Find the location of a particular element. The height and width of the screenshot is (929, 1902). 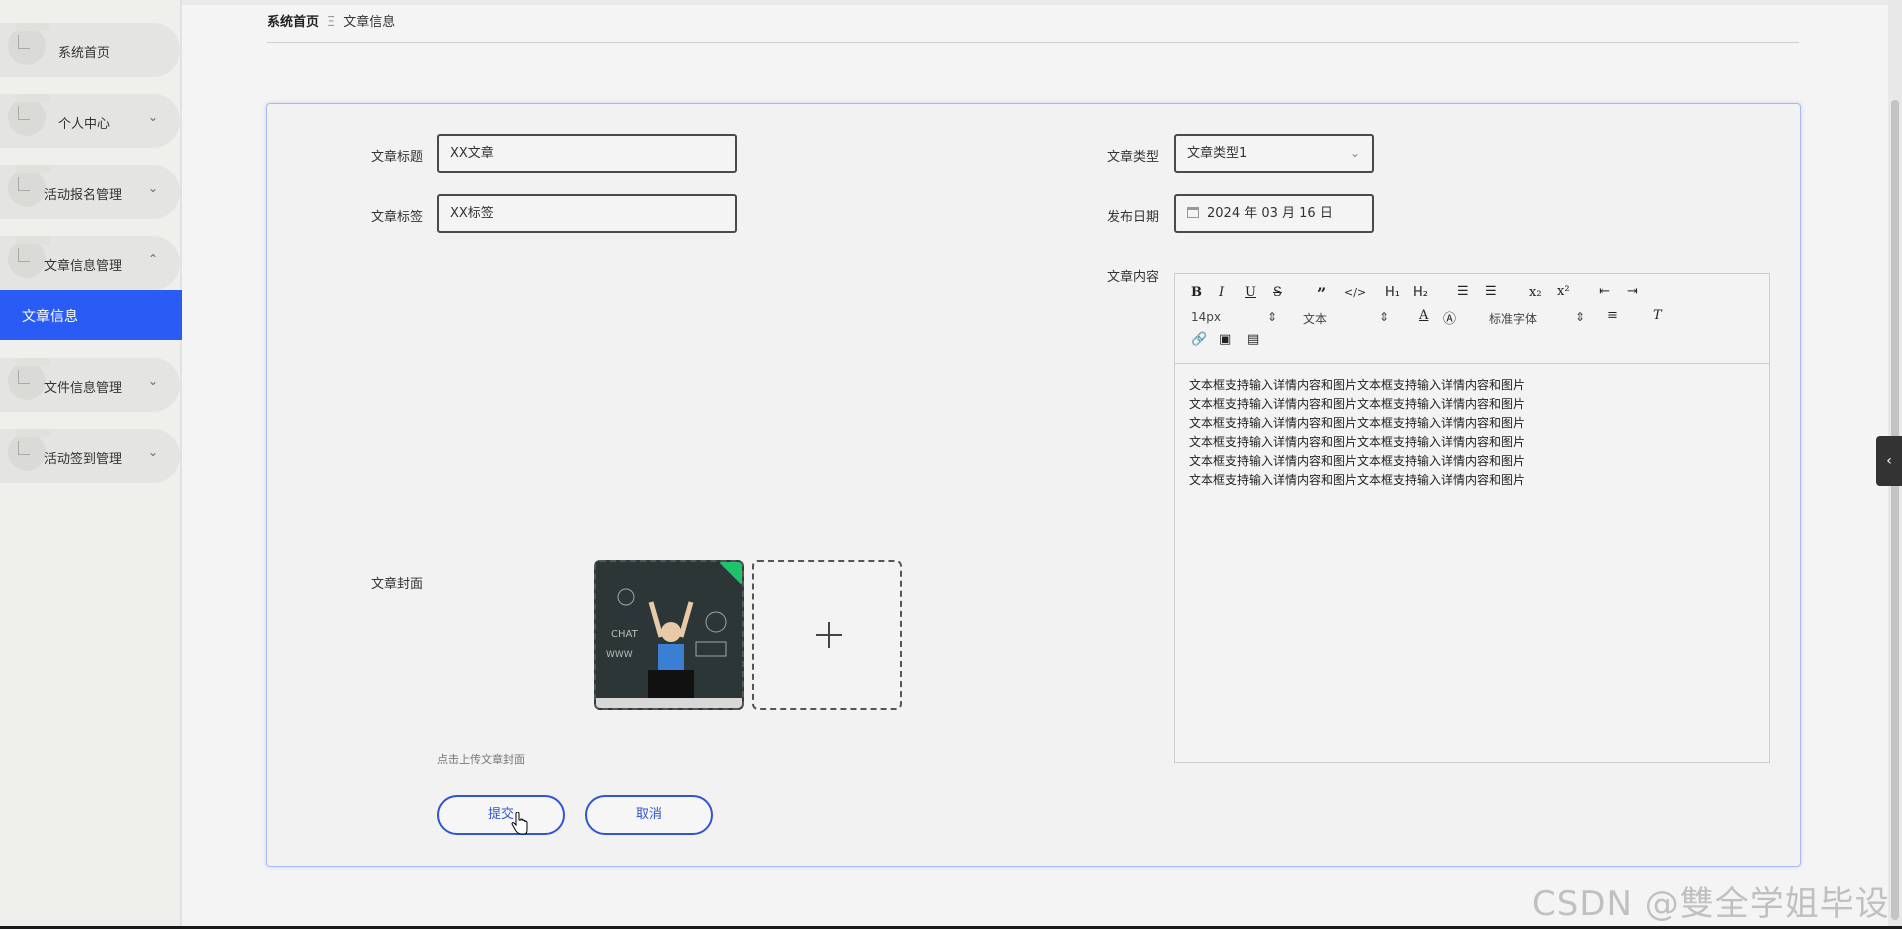

hand-cursor-icon is located at coordinates (519, 823).